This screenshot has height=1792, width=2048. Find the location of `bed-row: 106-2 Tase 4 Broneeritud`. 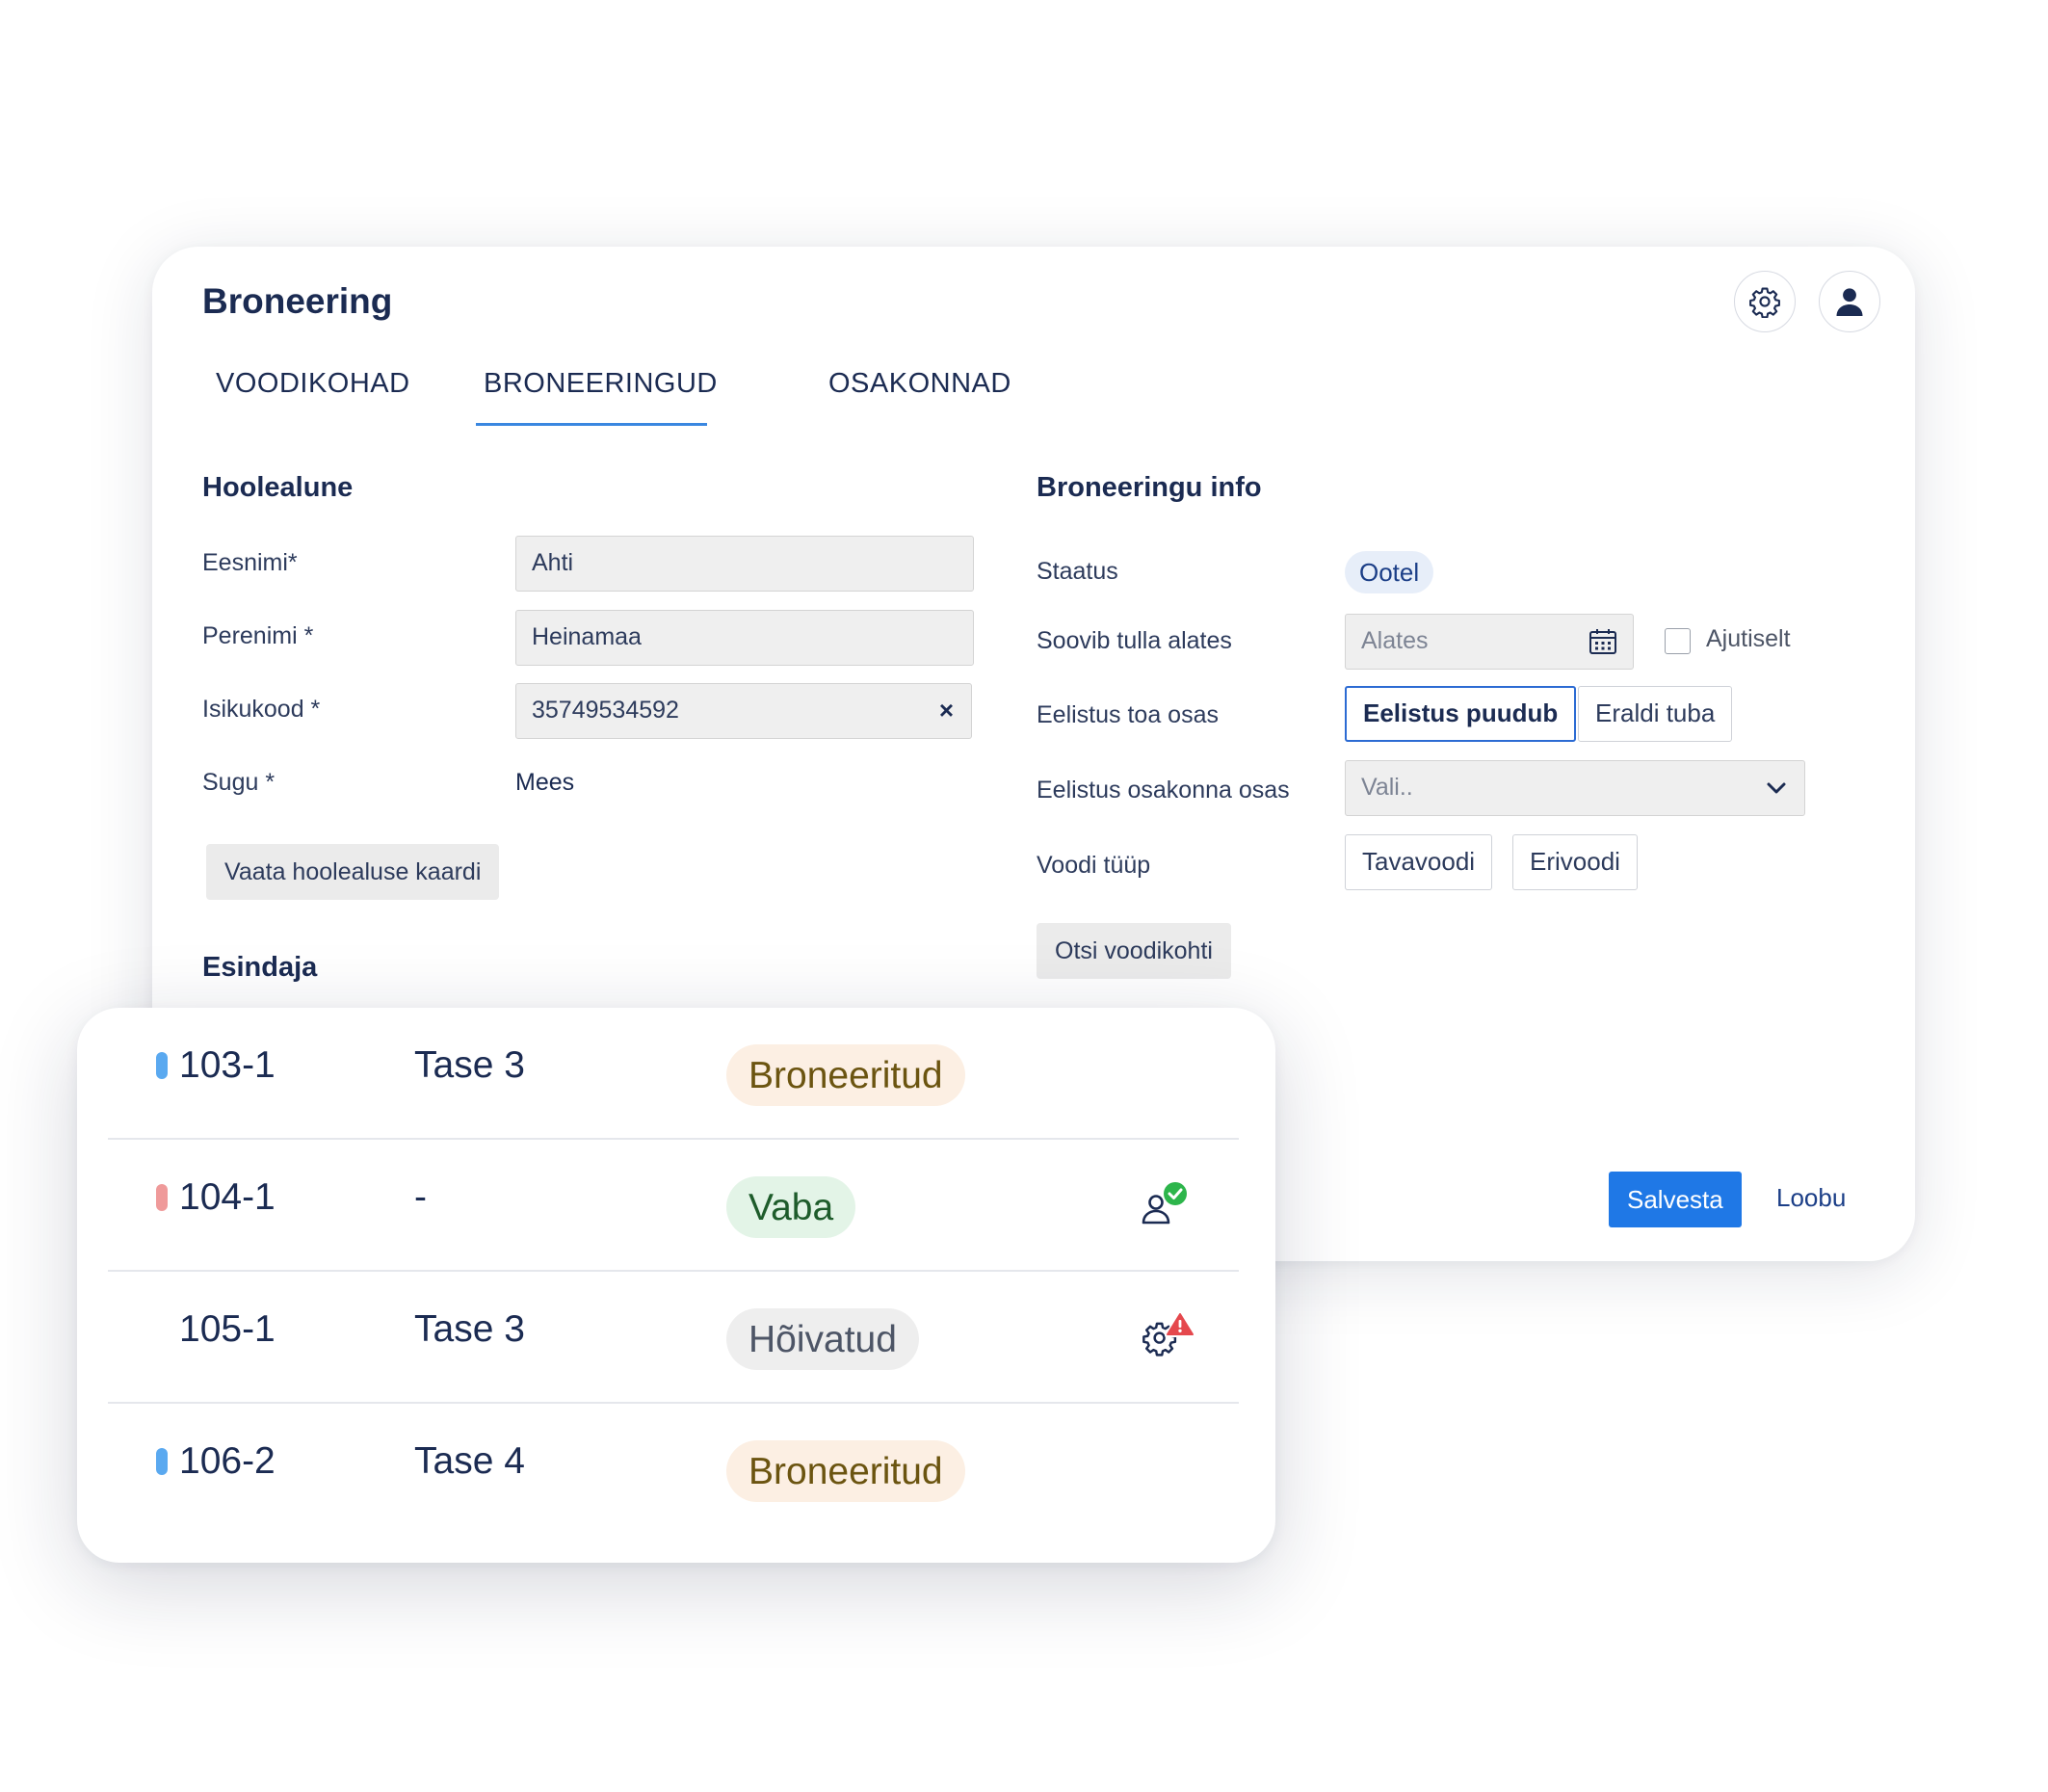

bed-row: 106-2 Tase 4 Broneeritud is located at coordinates (673, 1470).